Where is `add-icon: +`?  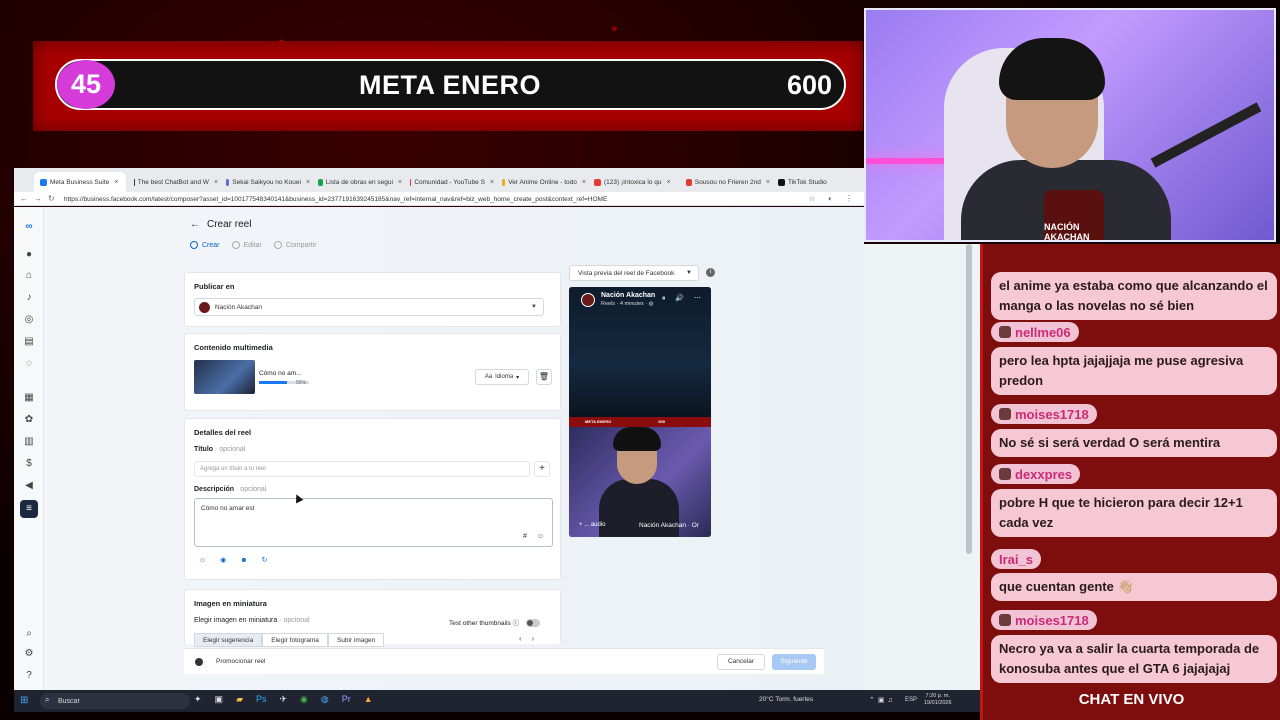
add-icon: + is located at coordinates (542, 469).